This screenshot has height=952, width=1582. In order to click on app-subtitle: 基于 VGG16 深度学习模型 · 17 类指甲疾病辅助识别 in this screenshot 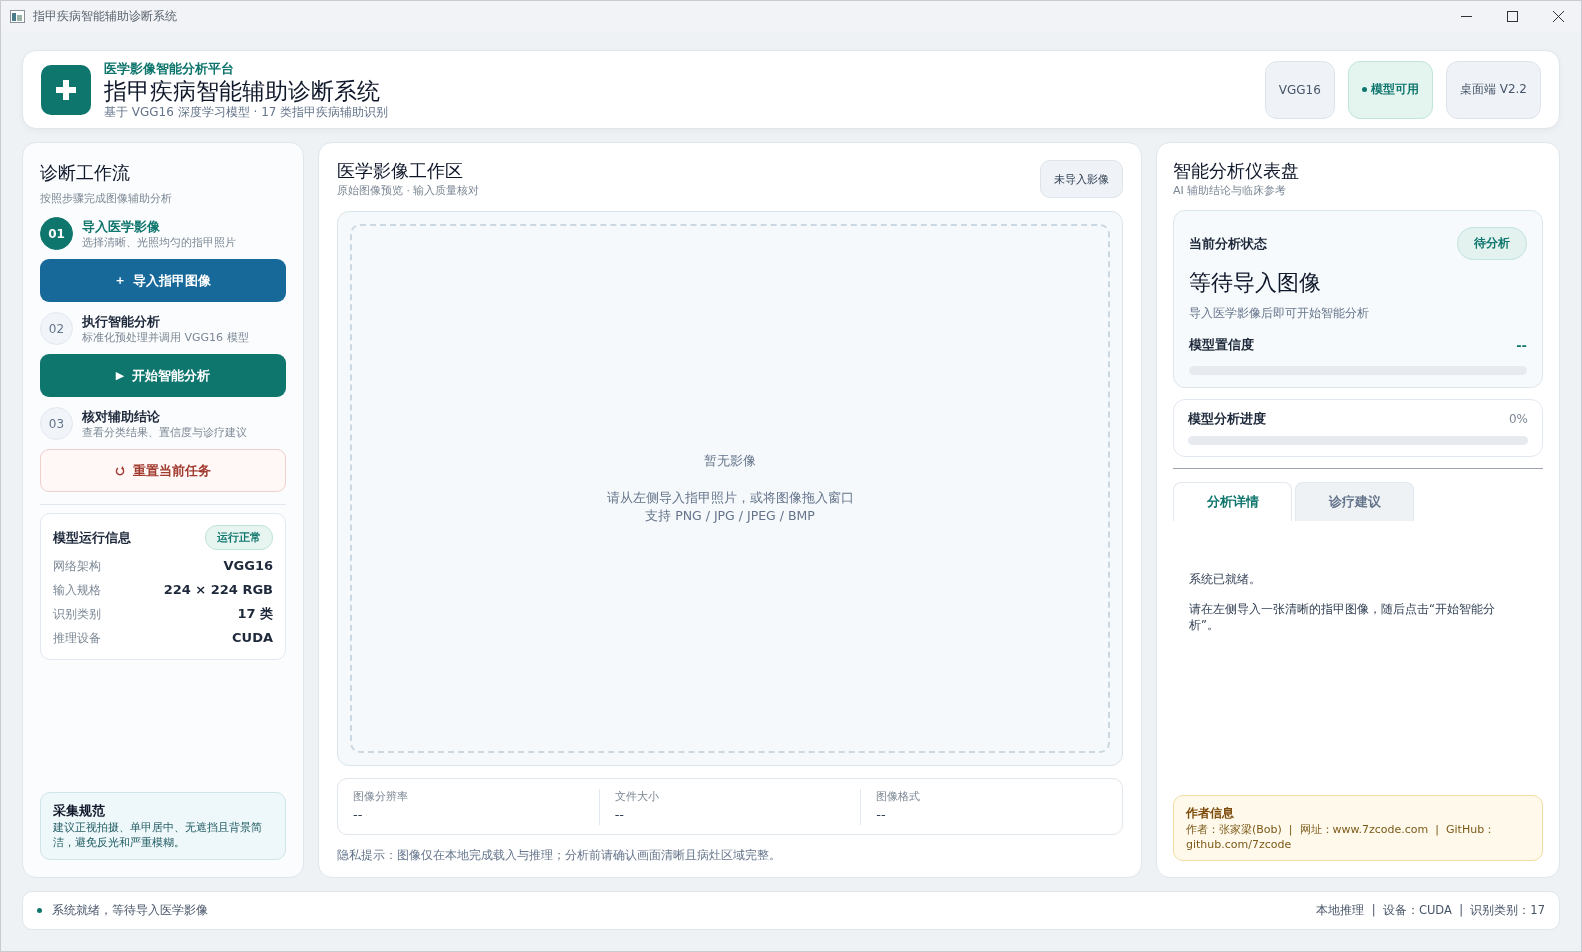, I will do `click(247, 111)`.